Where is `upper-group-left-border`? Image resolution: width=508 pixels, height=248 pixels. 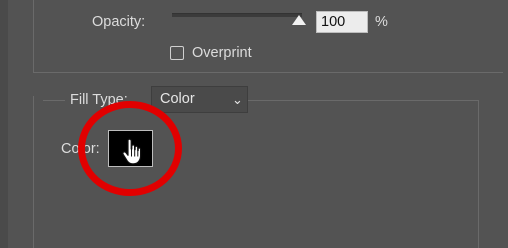
upper-group-left-border is located at coordinates (33, 36).